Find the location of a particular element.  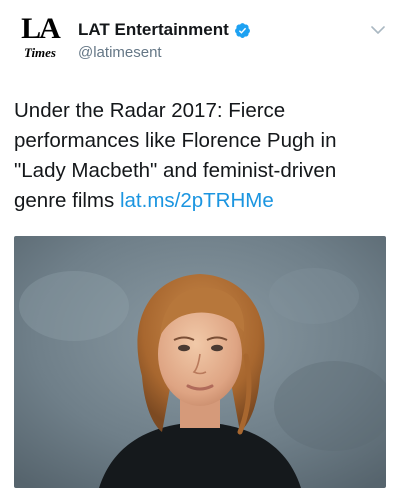

account-handle: @latimesent is located at coordinates (120, 52).